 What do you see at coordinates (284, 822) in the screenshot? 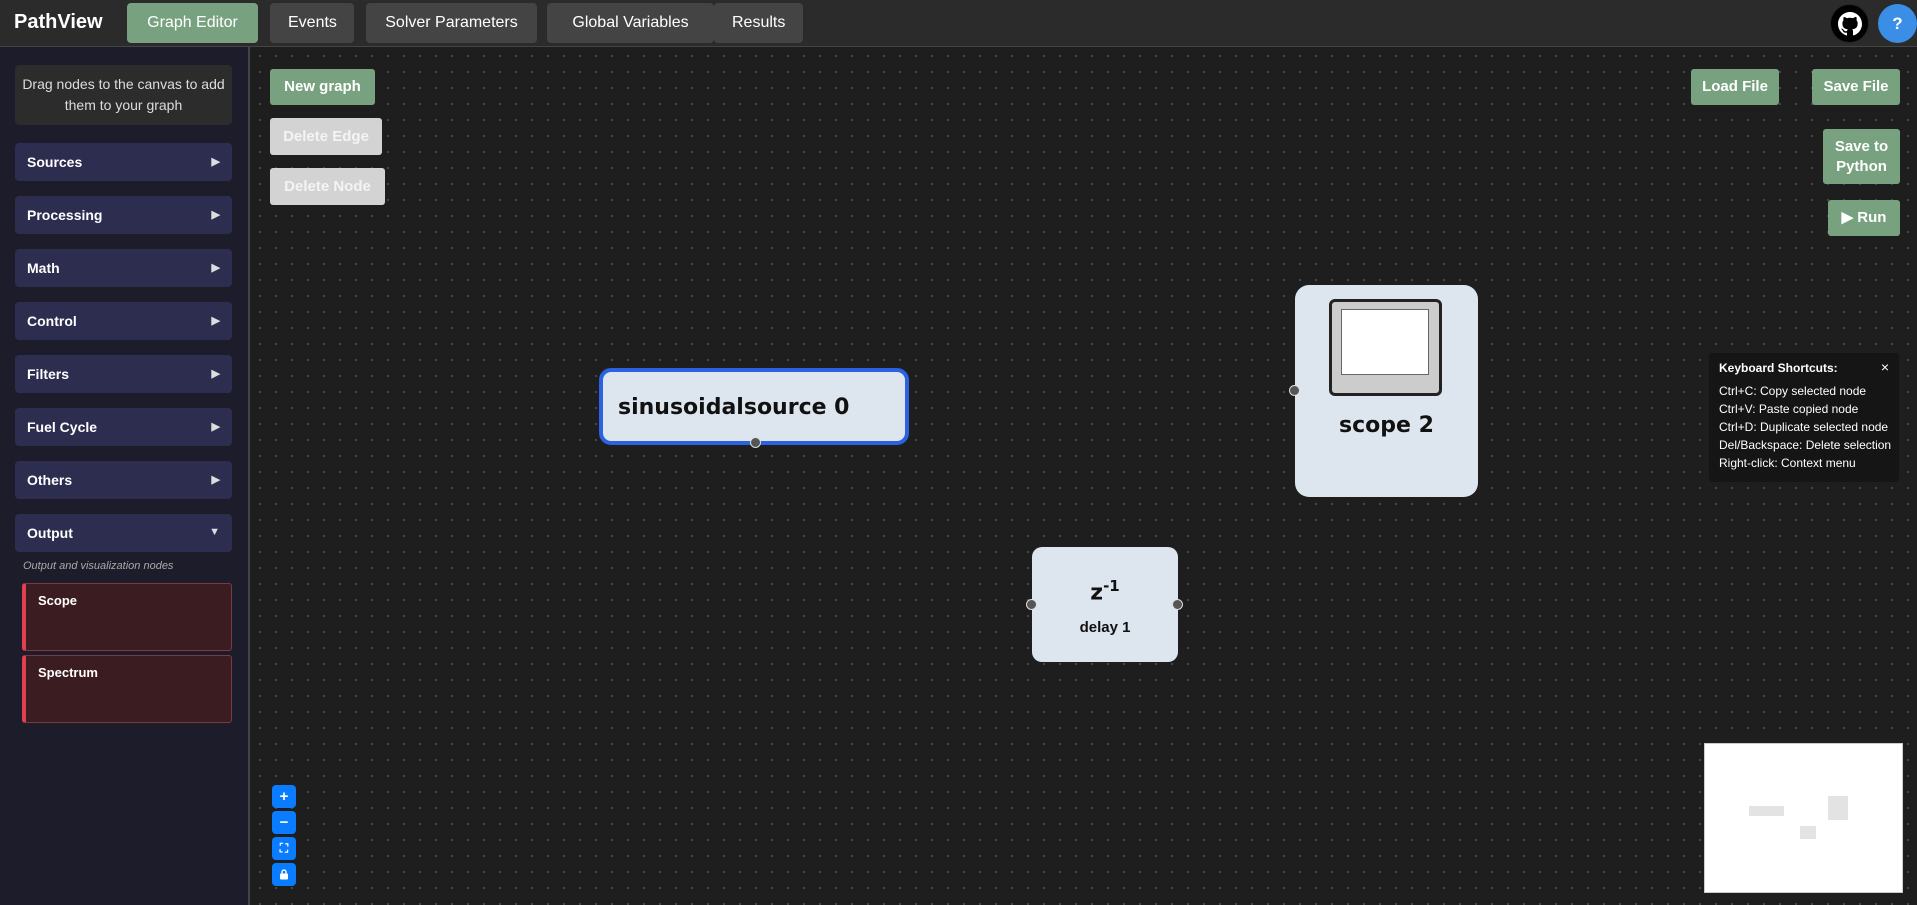
I see `zoom-out-button: −` at bounding box center [284, 822].